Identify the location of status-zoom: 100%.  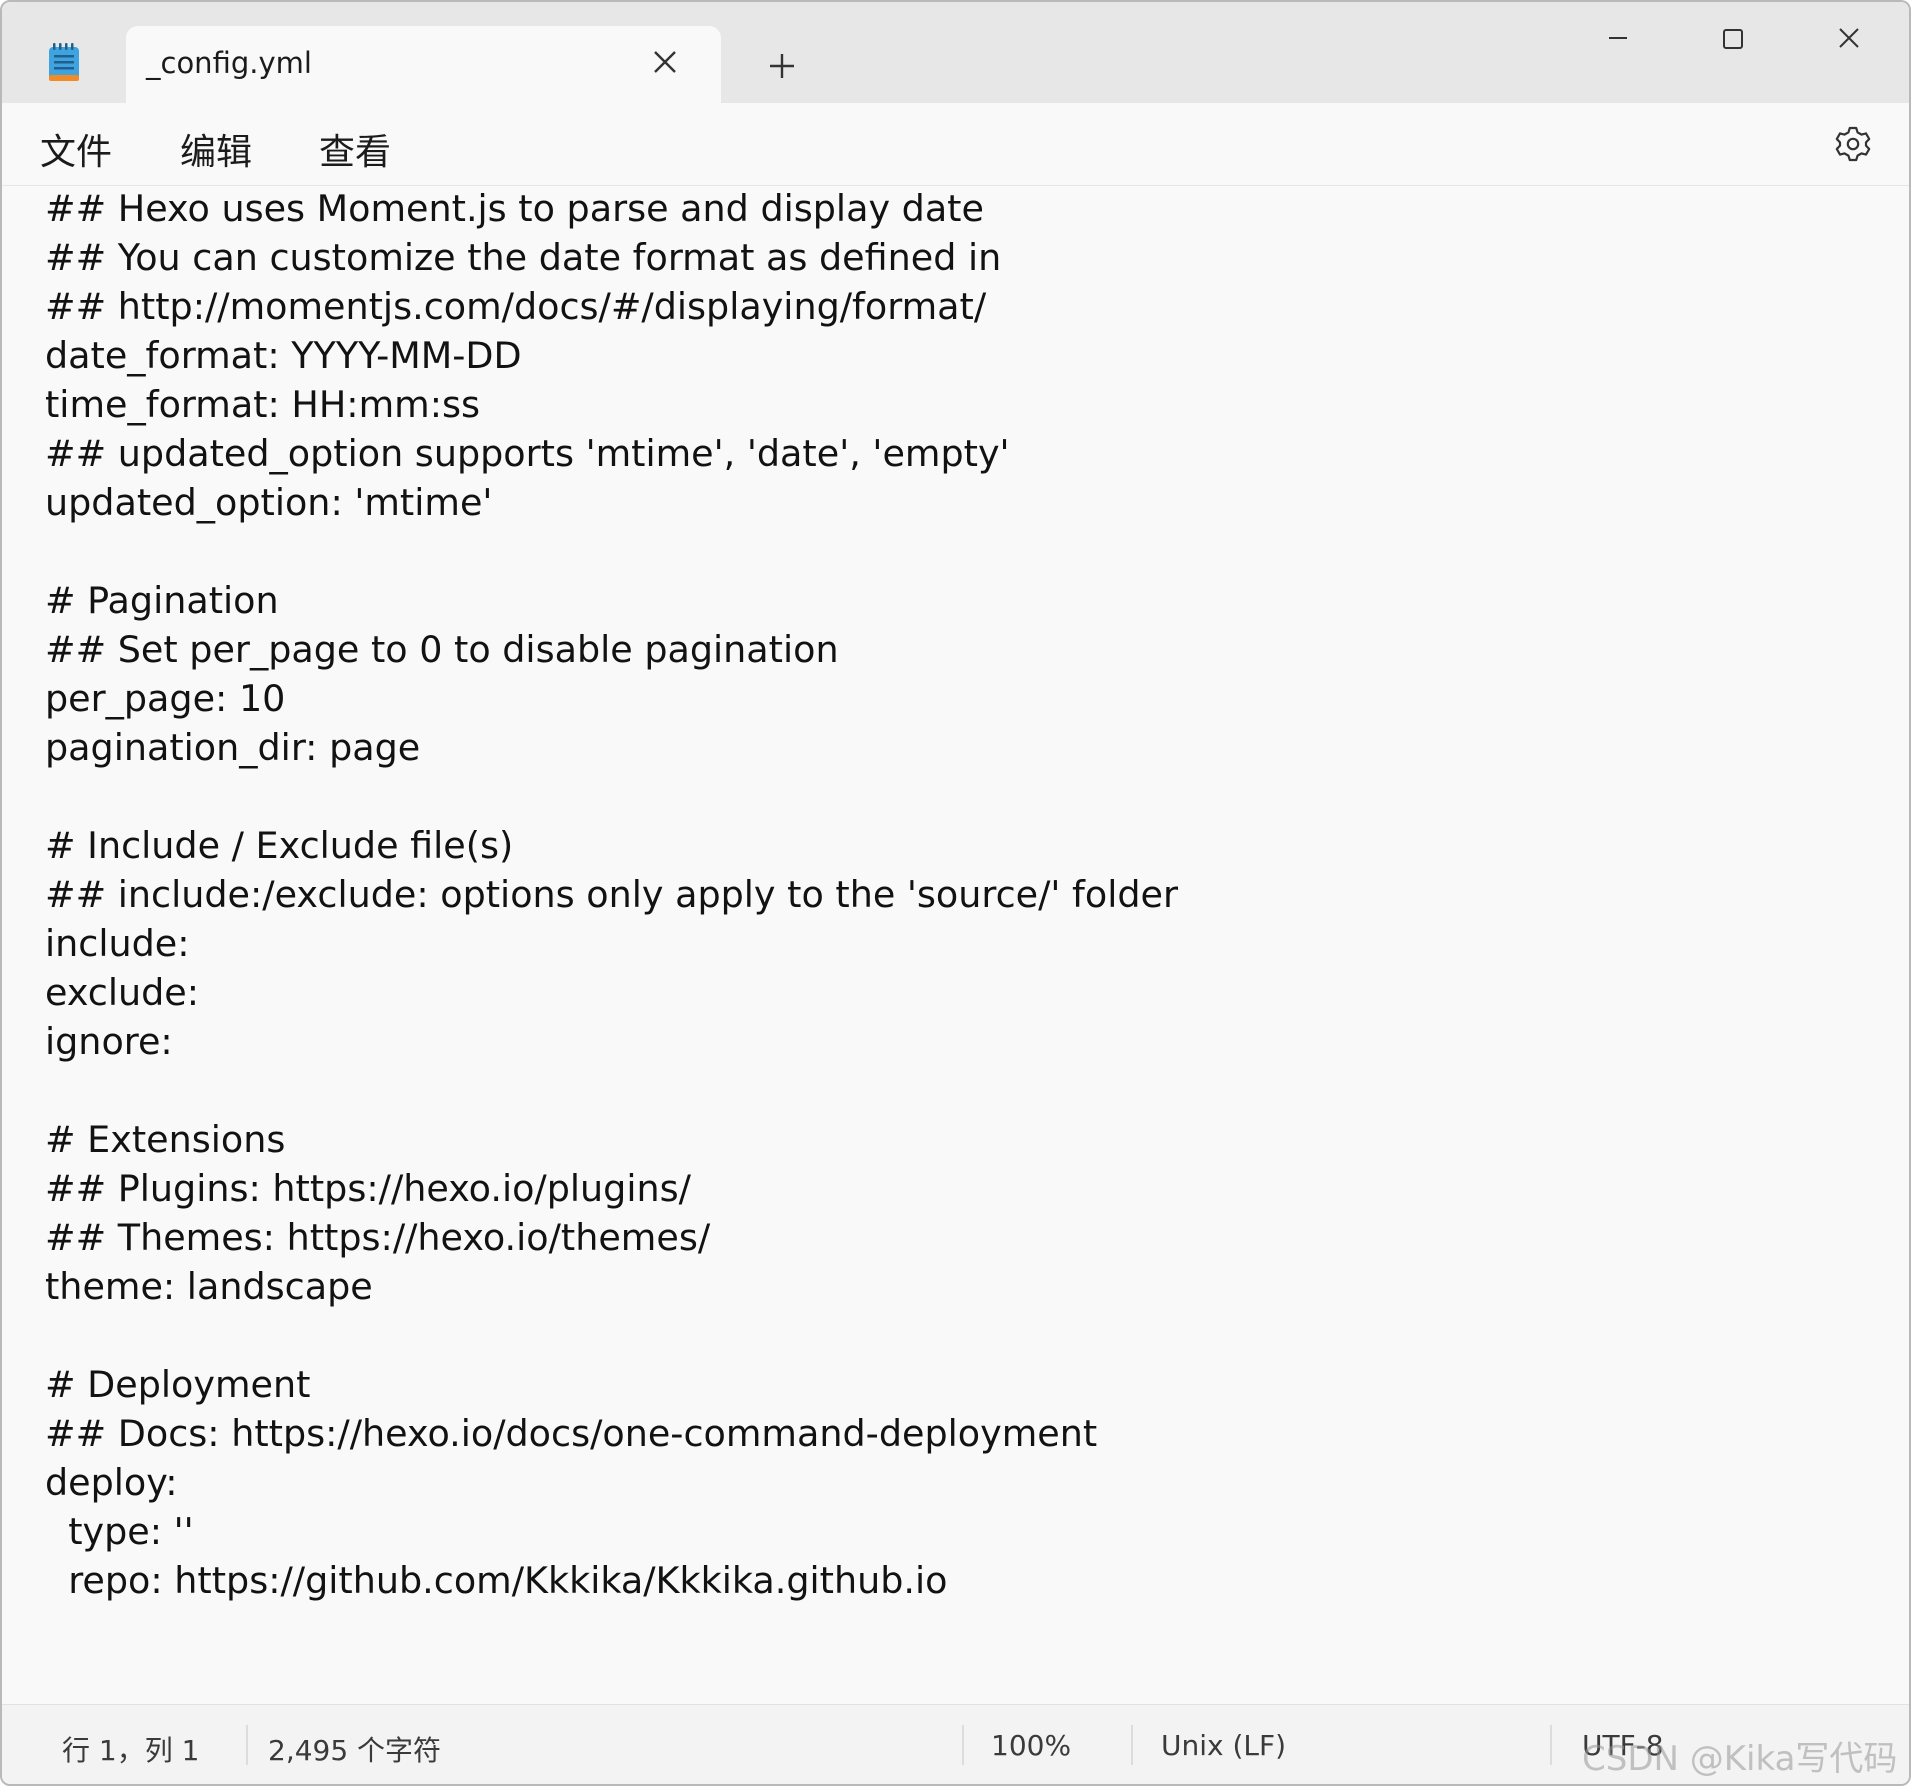
(1031, 1745).